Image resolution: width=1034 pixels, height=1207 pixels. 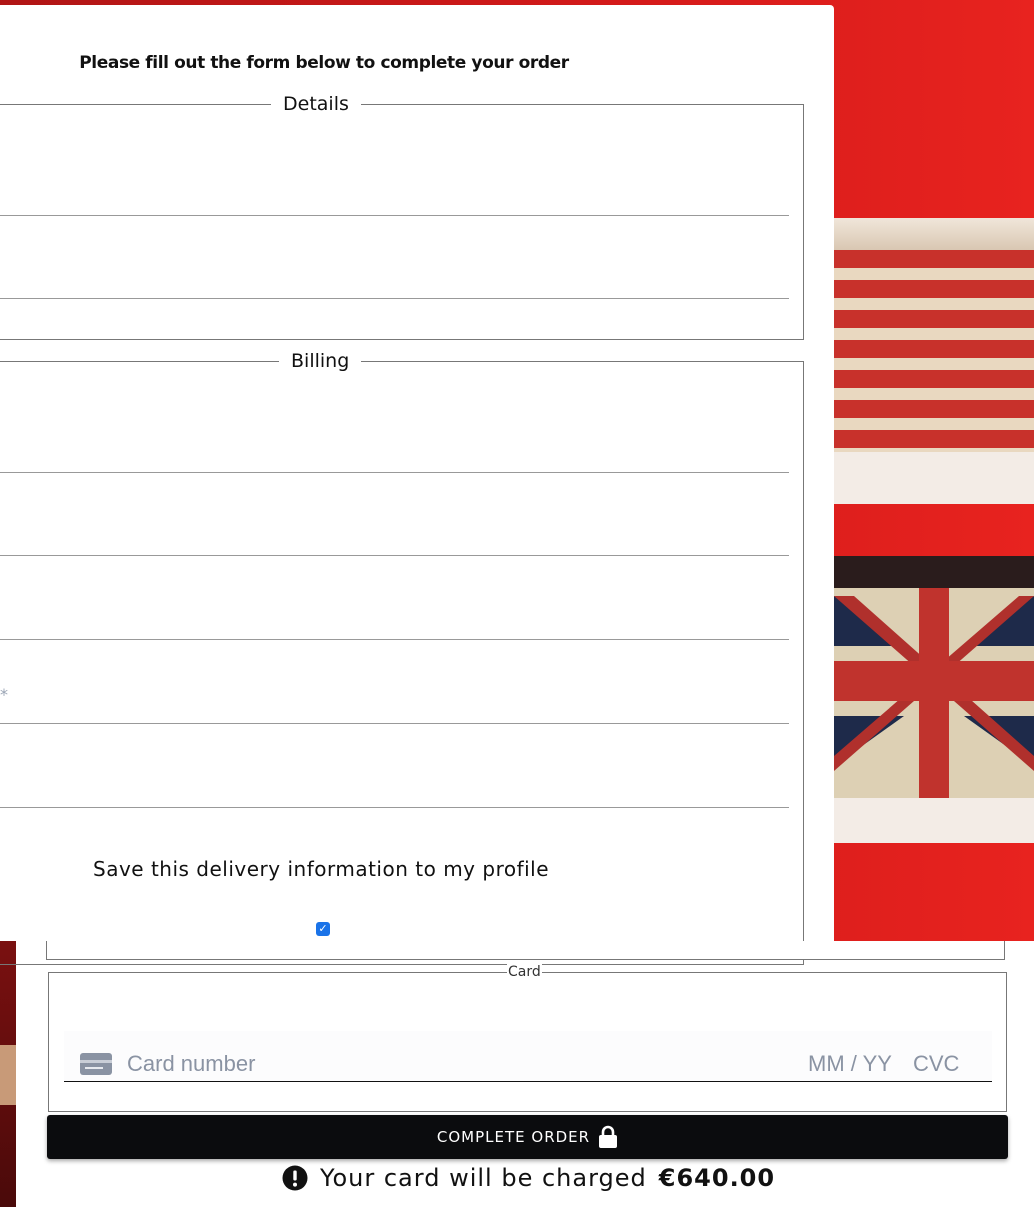 I want to click on striped-box-lid, so click(x=934, y=234).